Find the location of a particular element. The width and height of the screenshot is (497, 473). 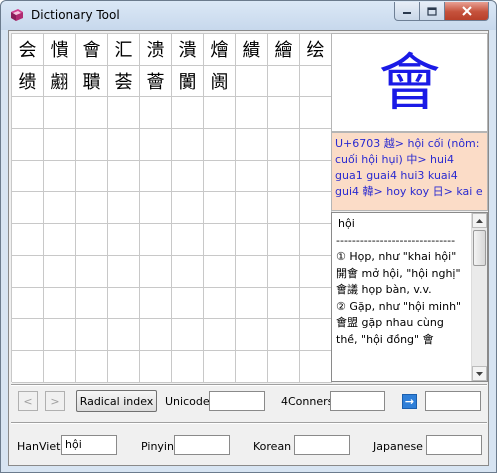

pinyin-input is located at coordinates (202, 445).